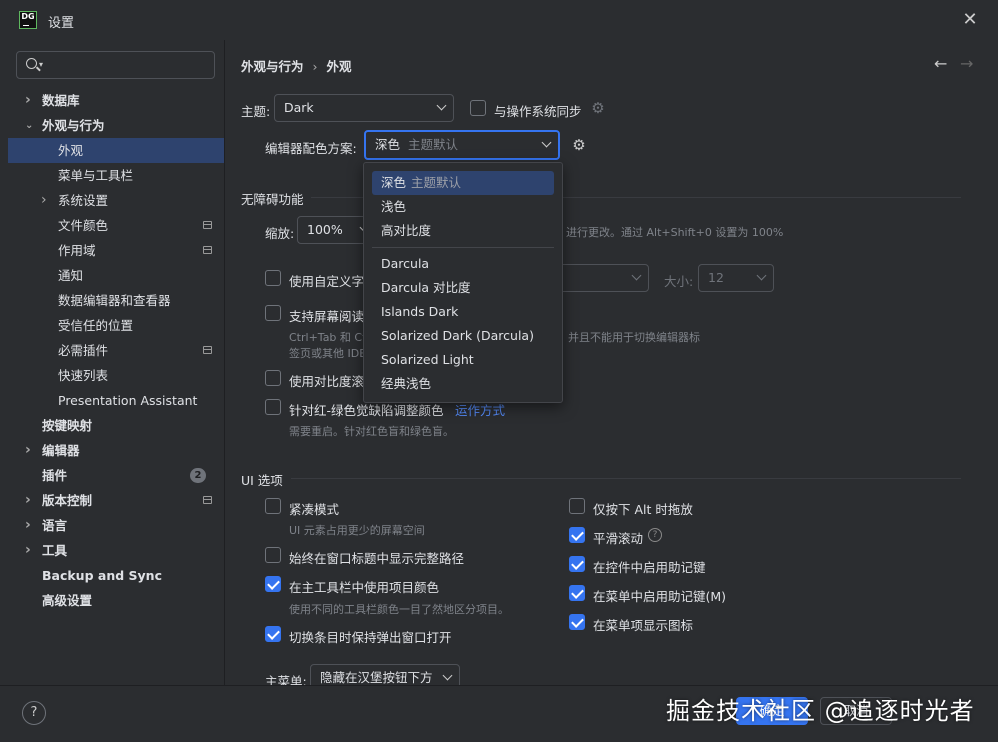 This screenshot has height=742, width=998. I want to click on sidebar-item: 插件 2, so click(116, 475).